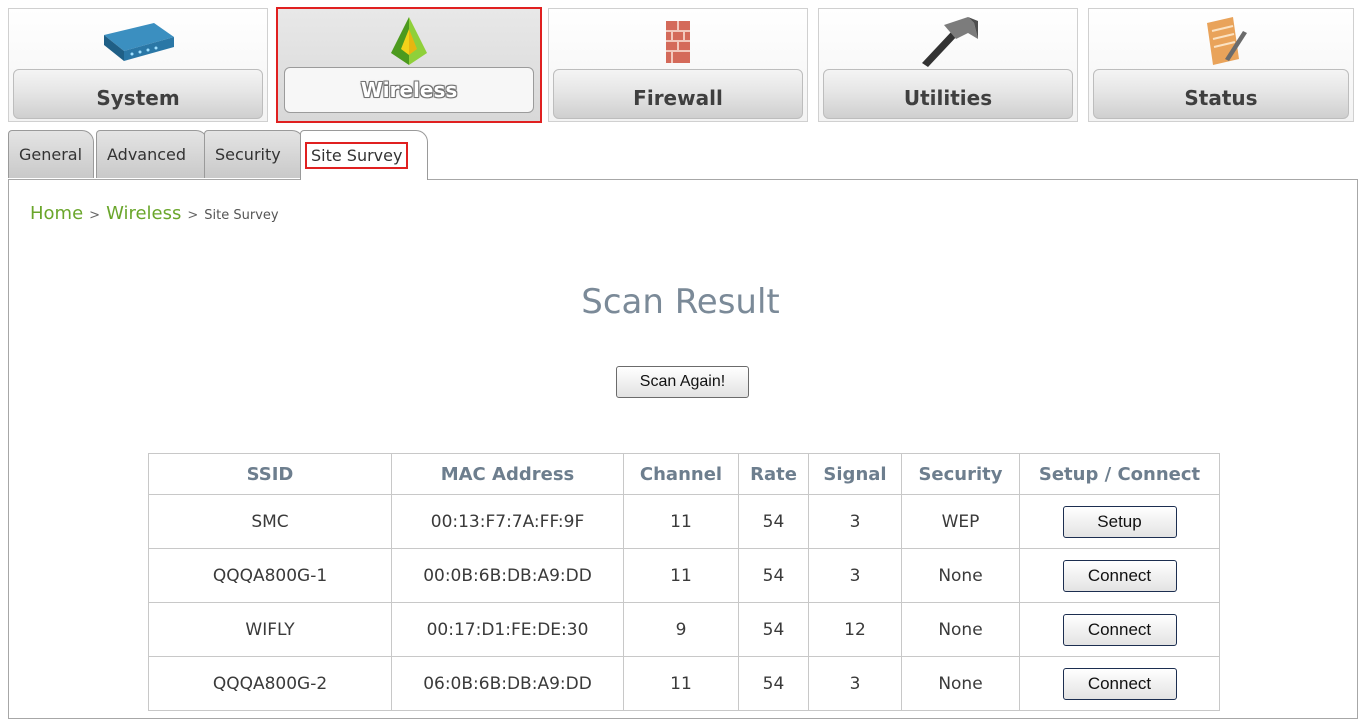 The height and width of the screenshot is (719, 1361). I want to click on nav-wireless-label: Wireless, so click(409, 90).